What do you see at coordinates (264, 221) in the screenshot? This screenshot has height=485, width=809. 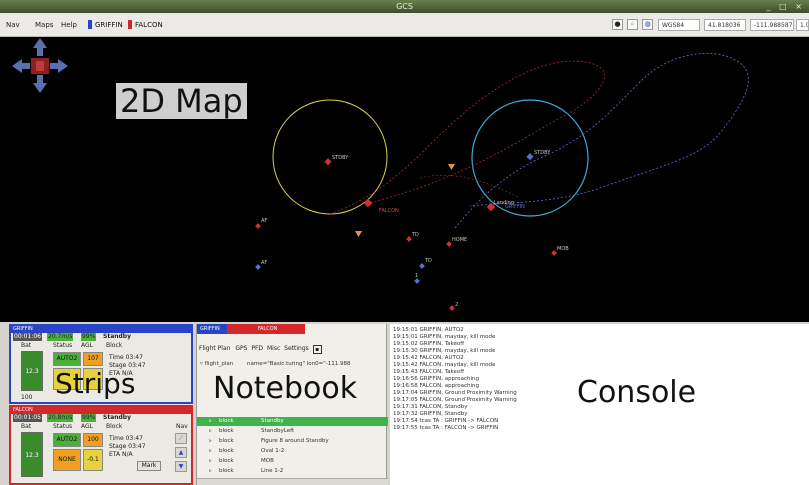 I see `wp-label-af: AF` at bounding box center [264, 221].